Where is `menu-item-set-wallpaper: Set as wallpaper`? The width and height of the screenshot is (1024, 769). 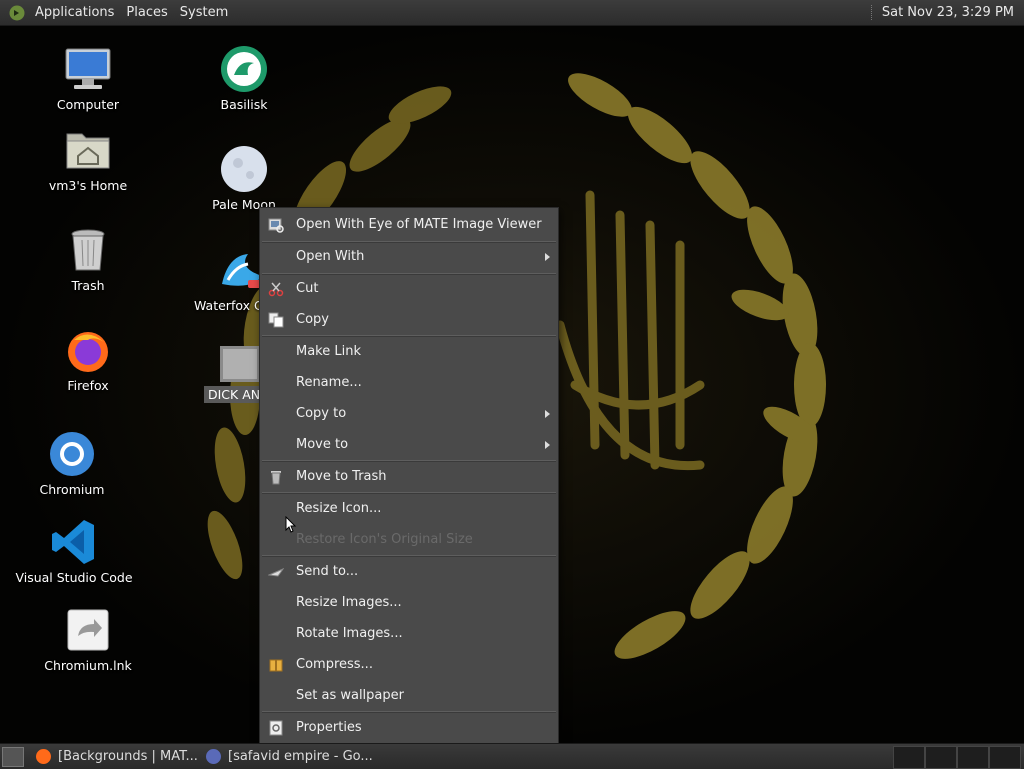
menu-item-set-wallpaper: Set as wallpaper is located at coordinates (409, 696).